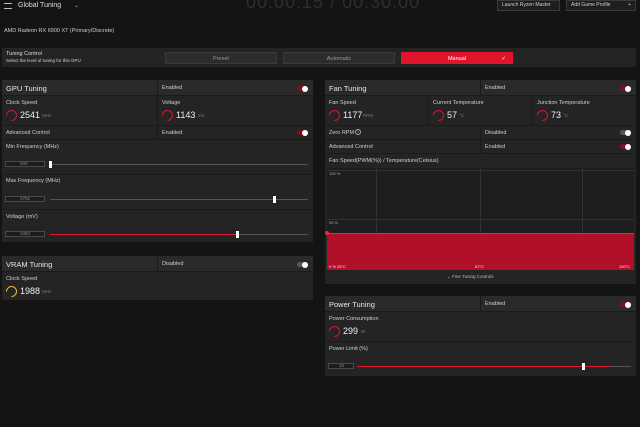 The height and width of the screenshot is (427, 640). Describe the element at coordinates (327, 233) in the screenshot. I see `fan-curve-point` at that location.